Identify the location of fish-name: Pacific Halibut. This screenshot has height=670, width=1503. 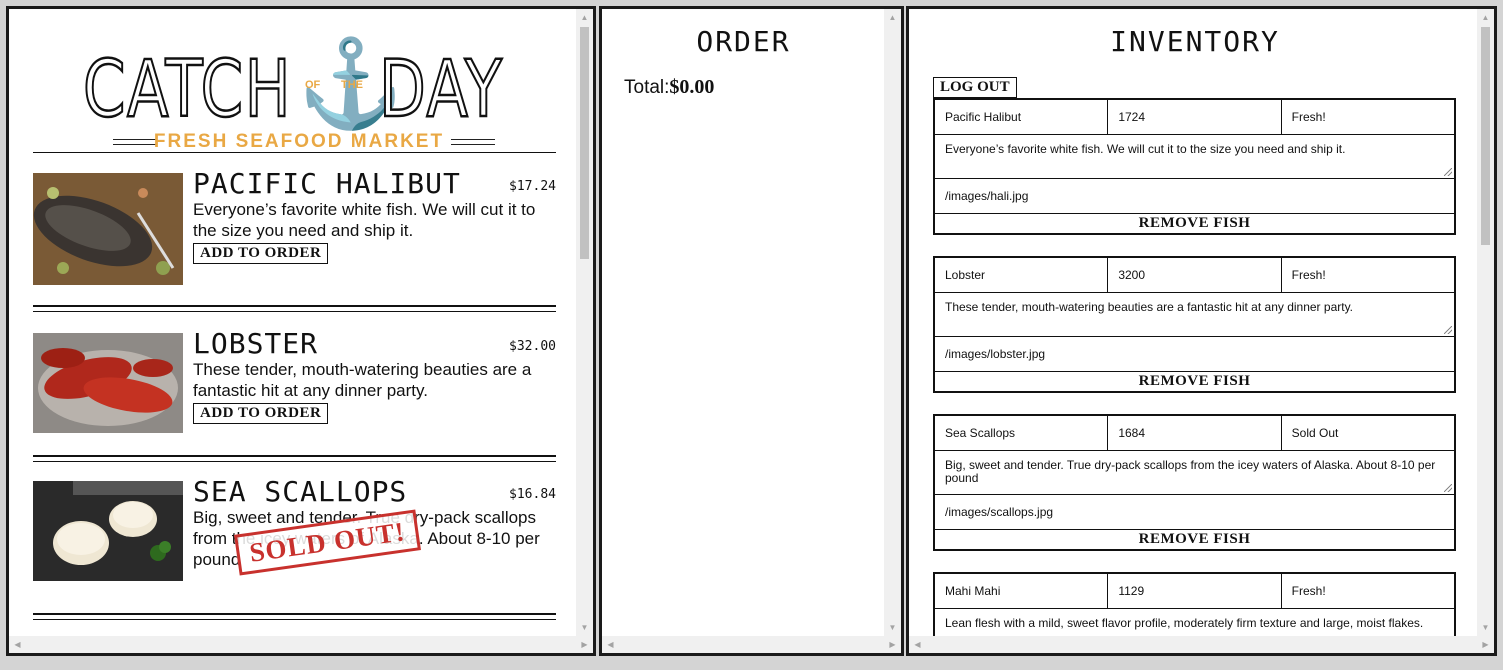
(327, 183).